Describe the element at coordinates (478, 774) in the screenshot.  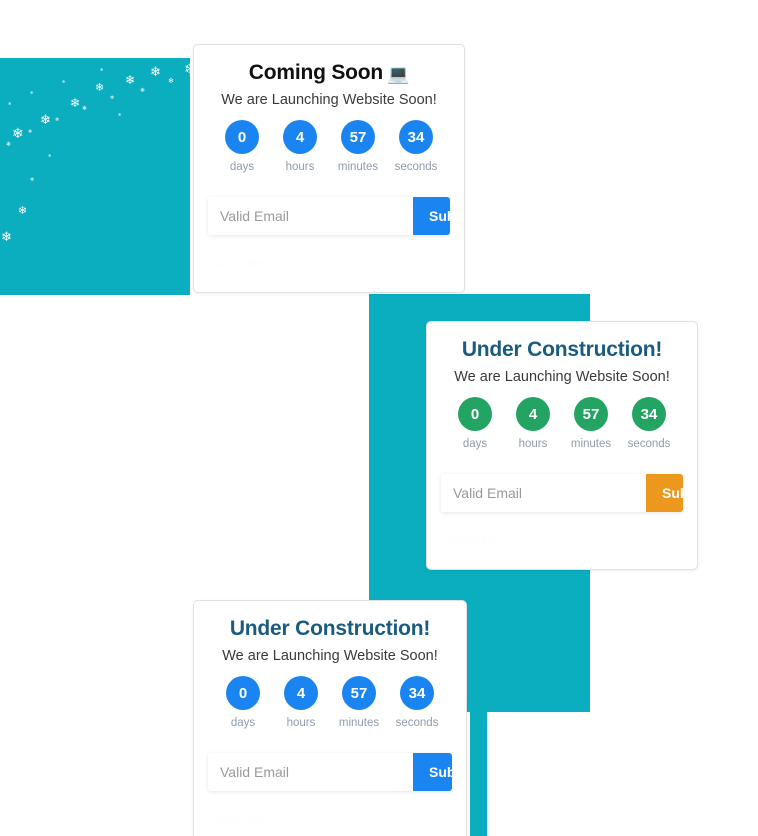
I see `teal-panel-strip` at that location.